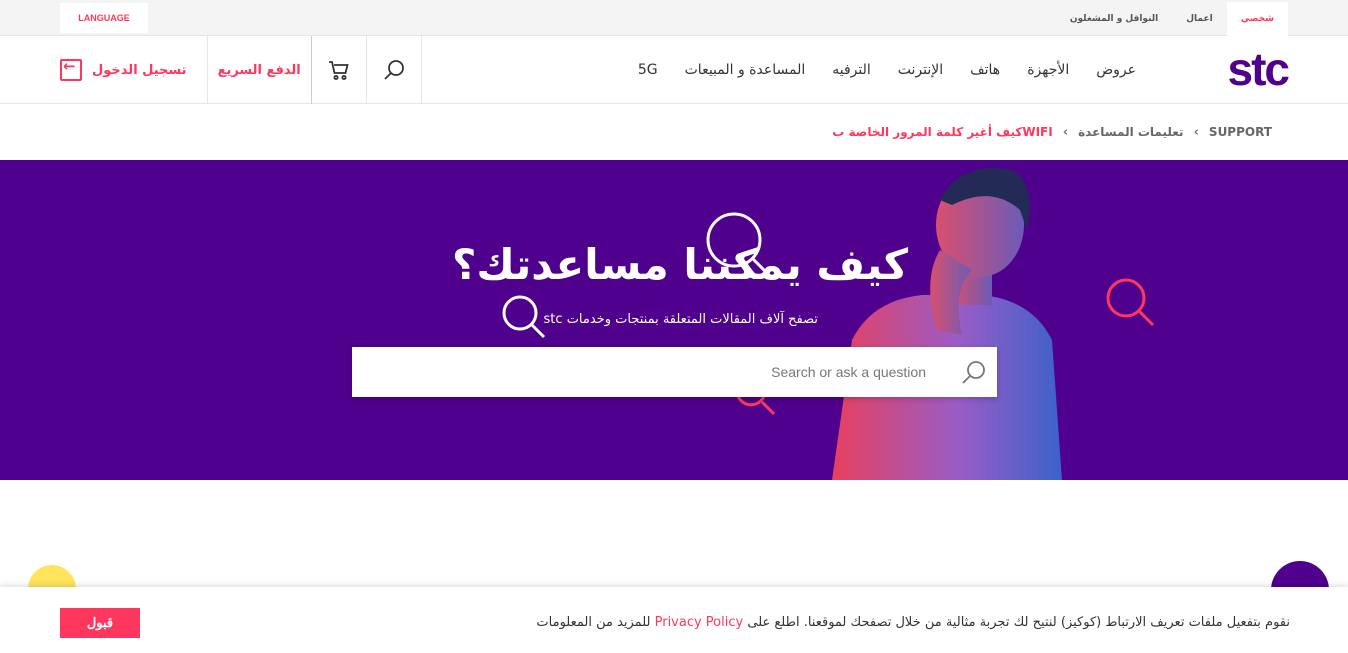 Image resolution: width=1348 pixels, height=653 pixels. I want to click on hero-search-input, so click(662, 372).